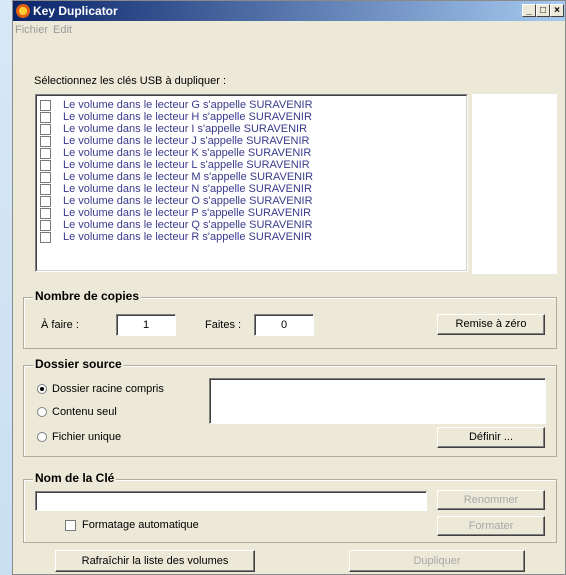 This screenshot has width=566, height=575. I want to click on checkbox-icon, so click(70, 525).